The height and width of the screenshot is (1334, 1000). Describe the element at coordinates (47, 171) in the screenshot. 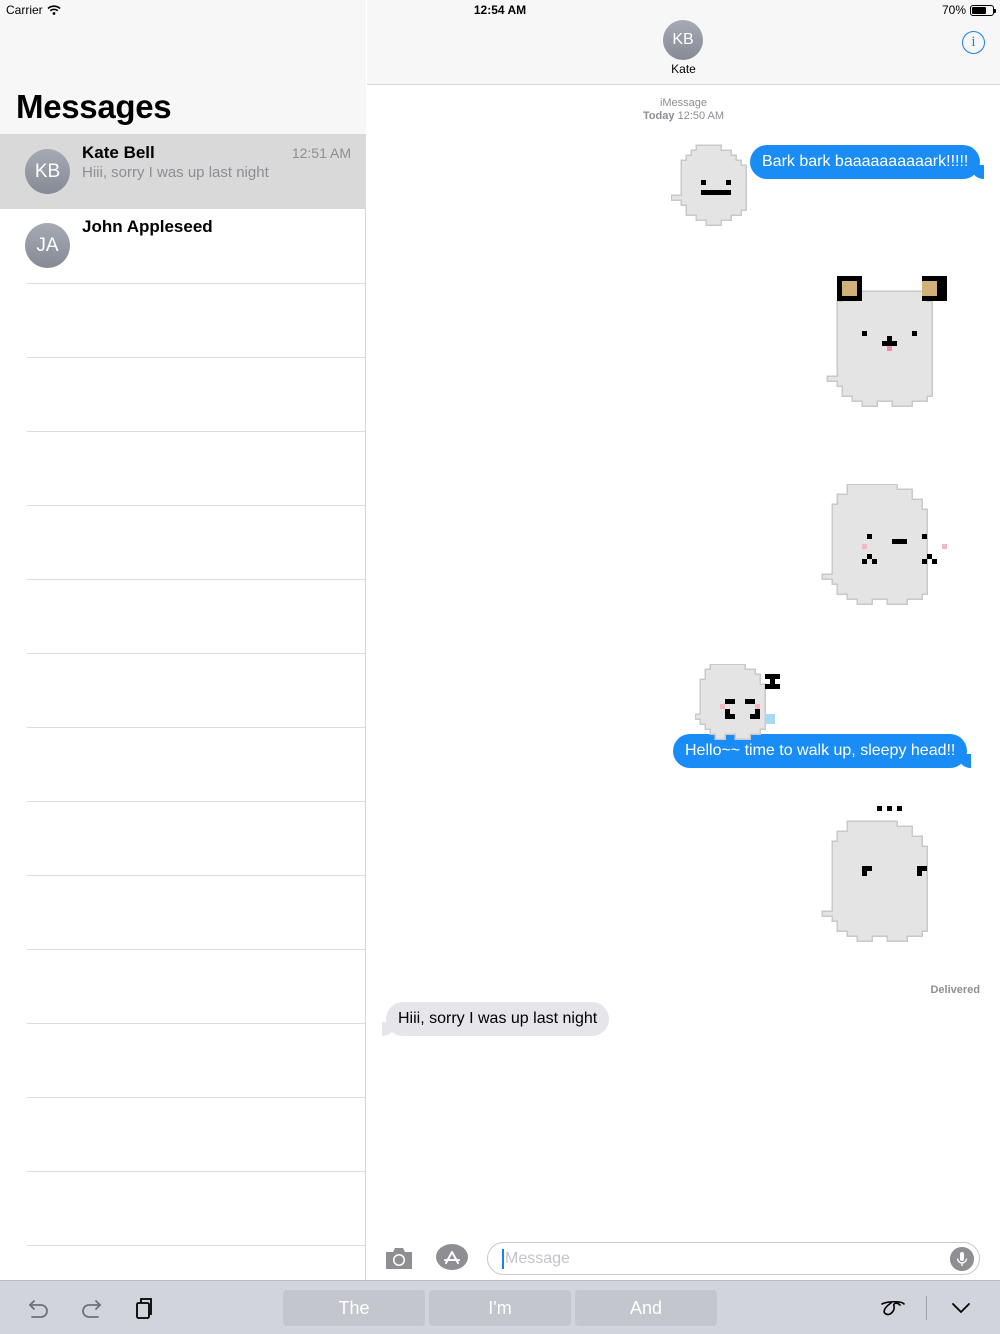

I see `avatar: KB` at that location.